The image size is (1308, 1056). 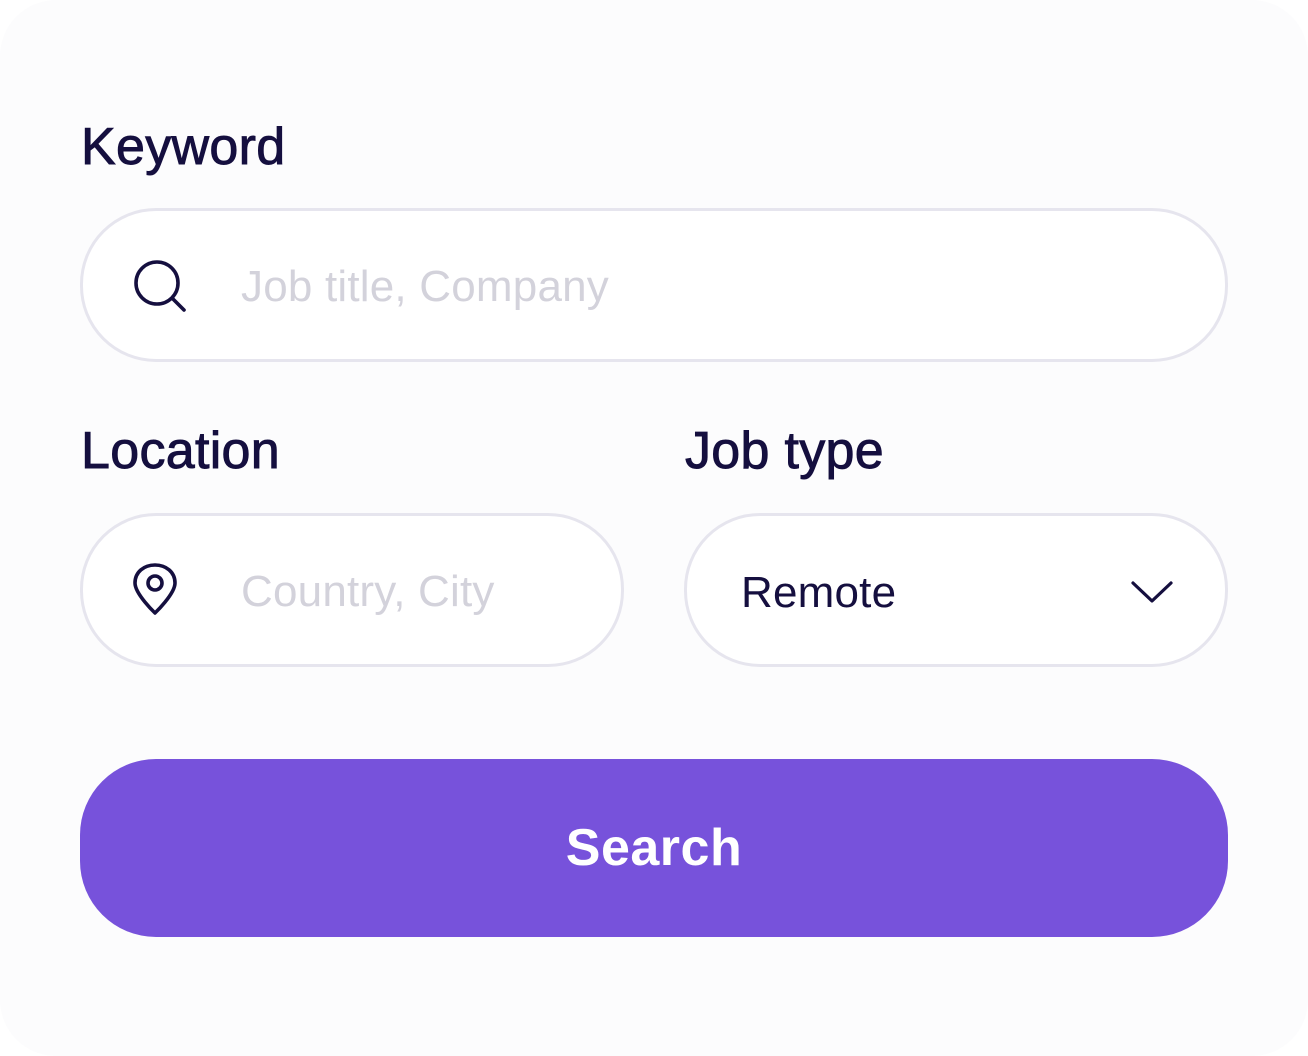 What do you see at coordinates (155, 589) in the screenshot?
I see `map-pin-icon` at bounding box center [155, 589].